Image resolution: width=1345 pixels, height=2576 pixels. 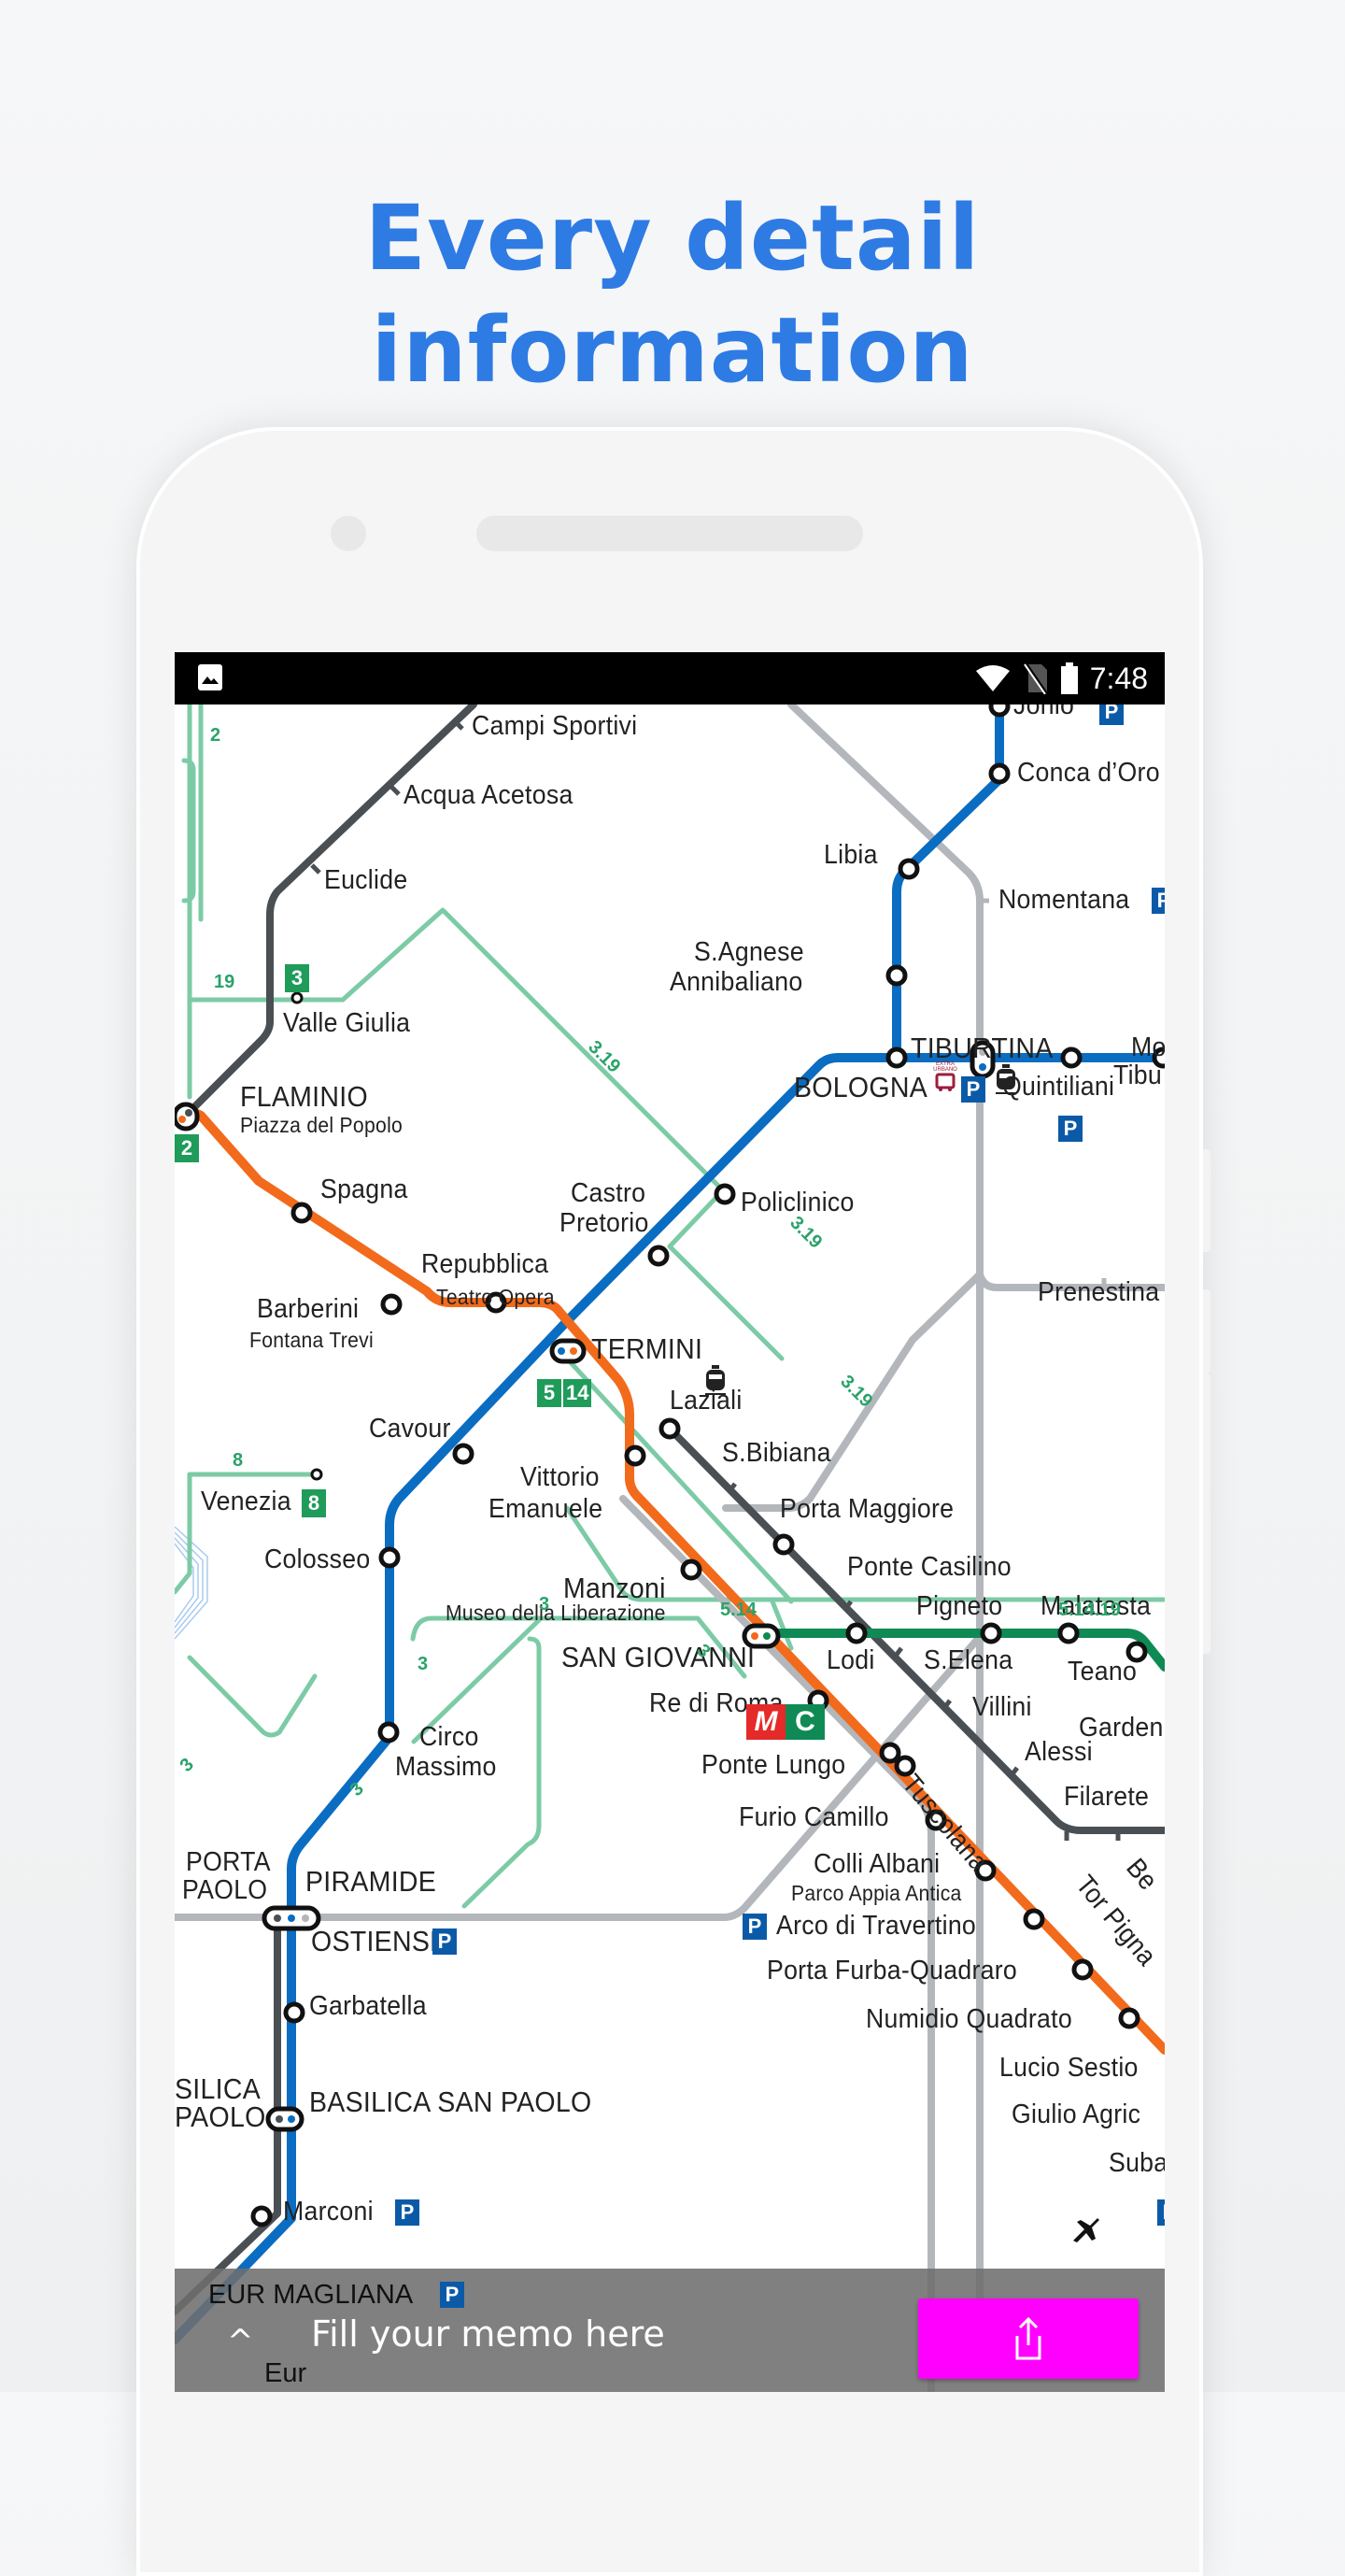 What do you see at coordinates (1137, 2164) in the screenshot?
I see `station-label: Suba` at bounding box center [1137, 2164].